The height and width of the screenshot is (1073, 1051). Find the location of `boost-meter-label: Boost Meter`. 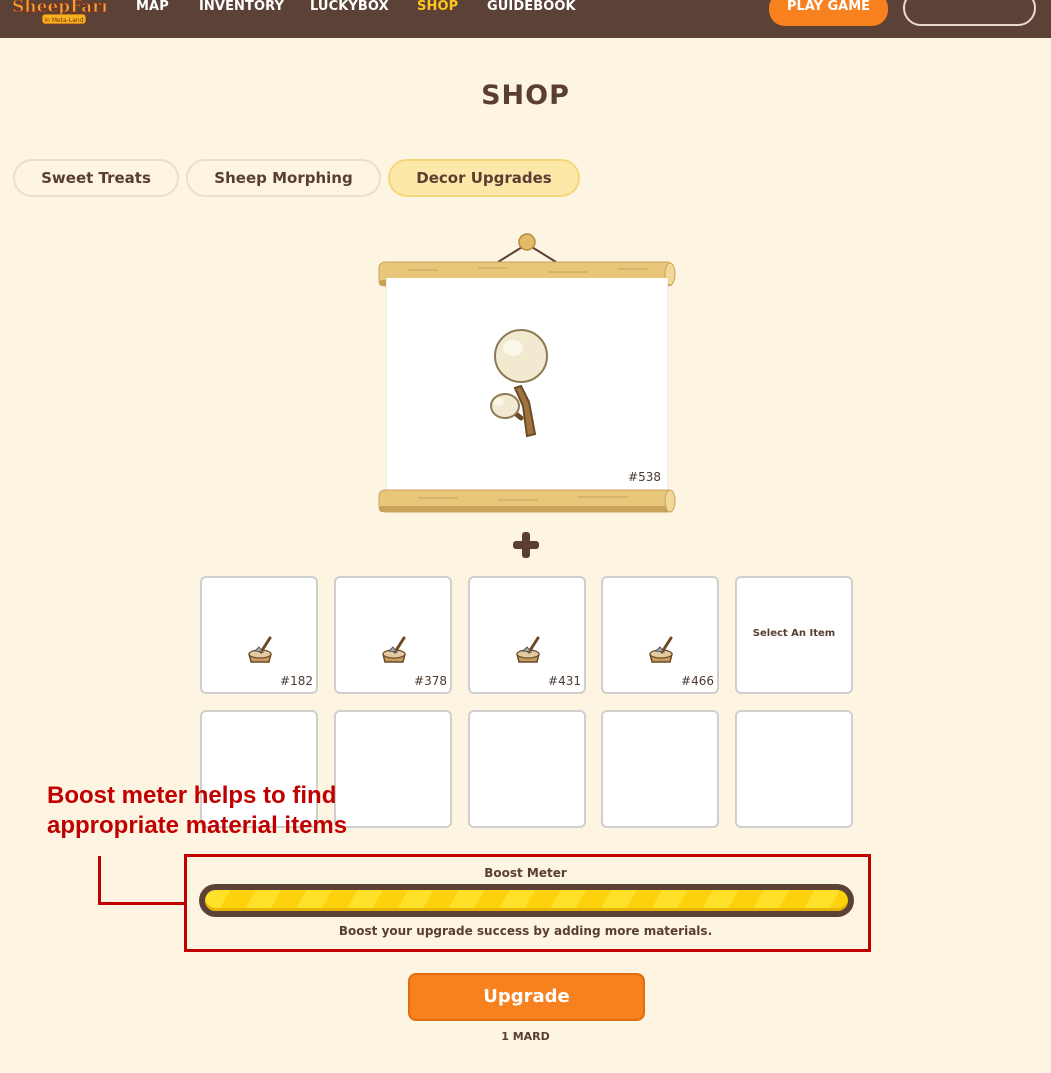

boost-meter-label: Boost Meter is located at coordinates (525, 873).